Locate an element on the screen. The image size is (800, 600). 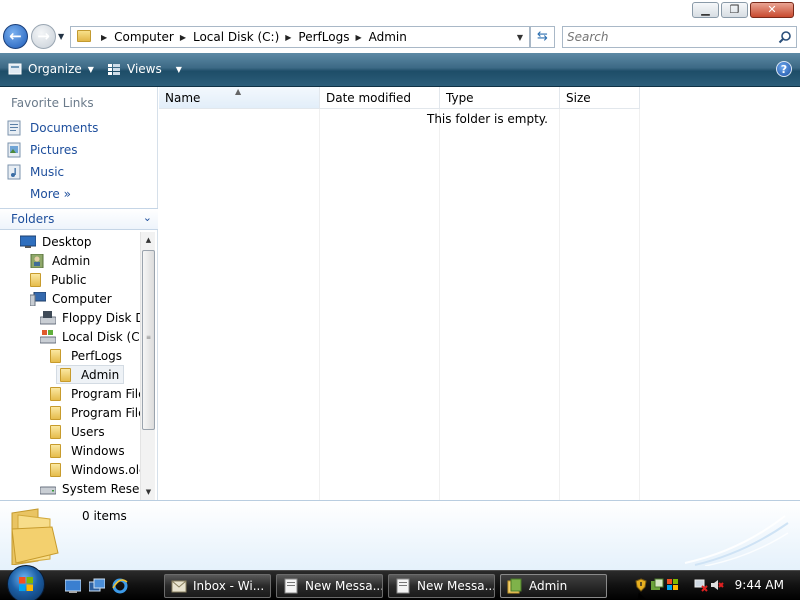
mail-icon is located at coordinates (179, 586).